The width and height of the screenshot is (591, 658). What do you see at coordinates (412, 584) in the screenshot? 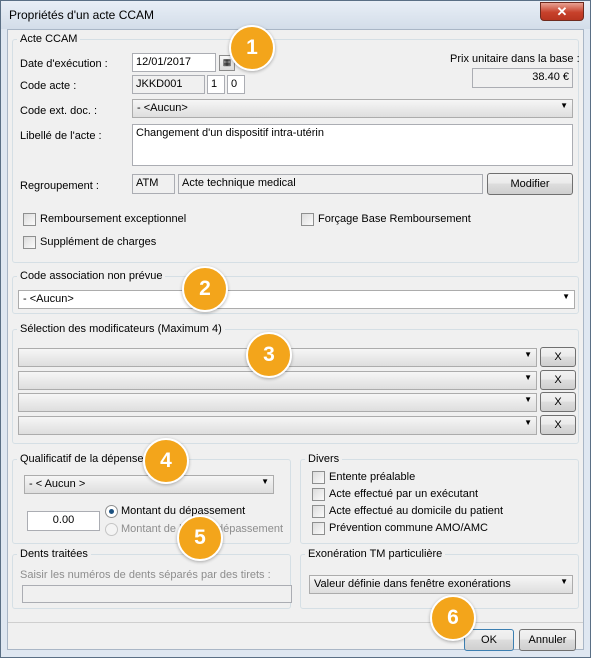
I see `exoneration-value: Valeur définie dans fenêtre exonérations` at bounding box center [412, 584].